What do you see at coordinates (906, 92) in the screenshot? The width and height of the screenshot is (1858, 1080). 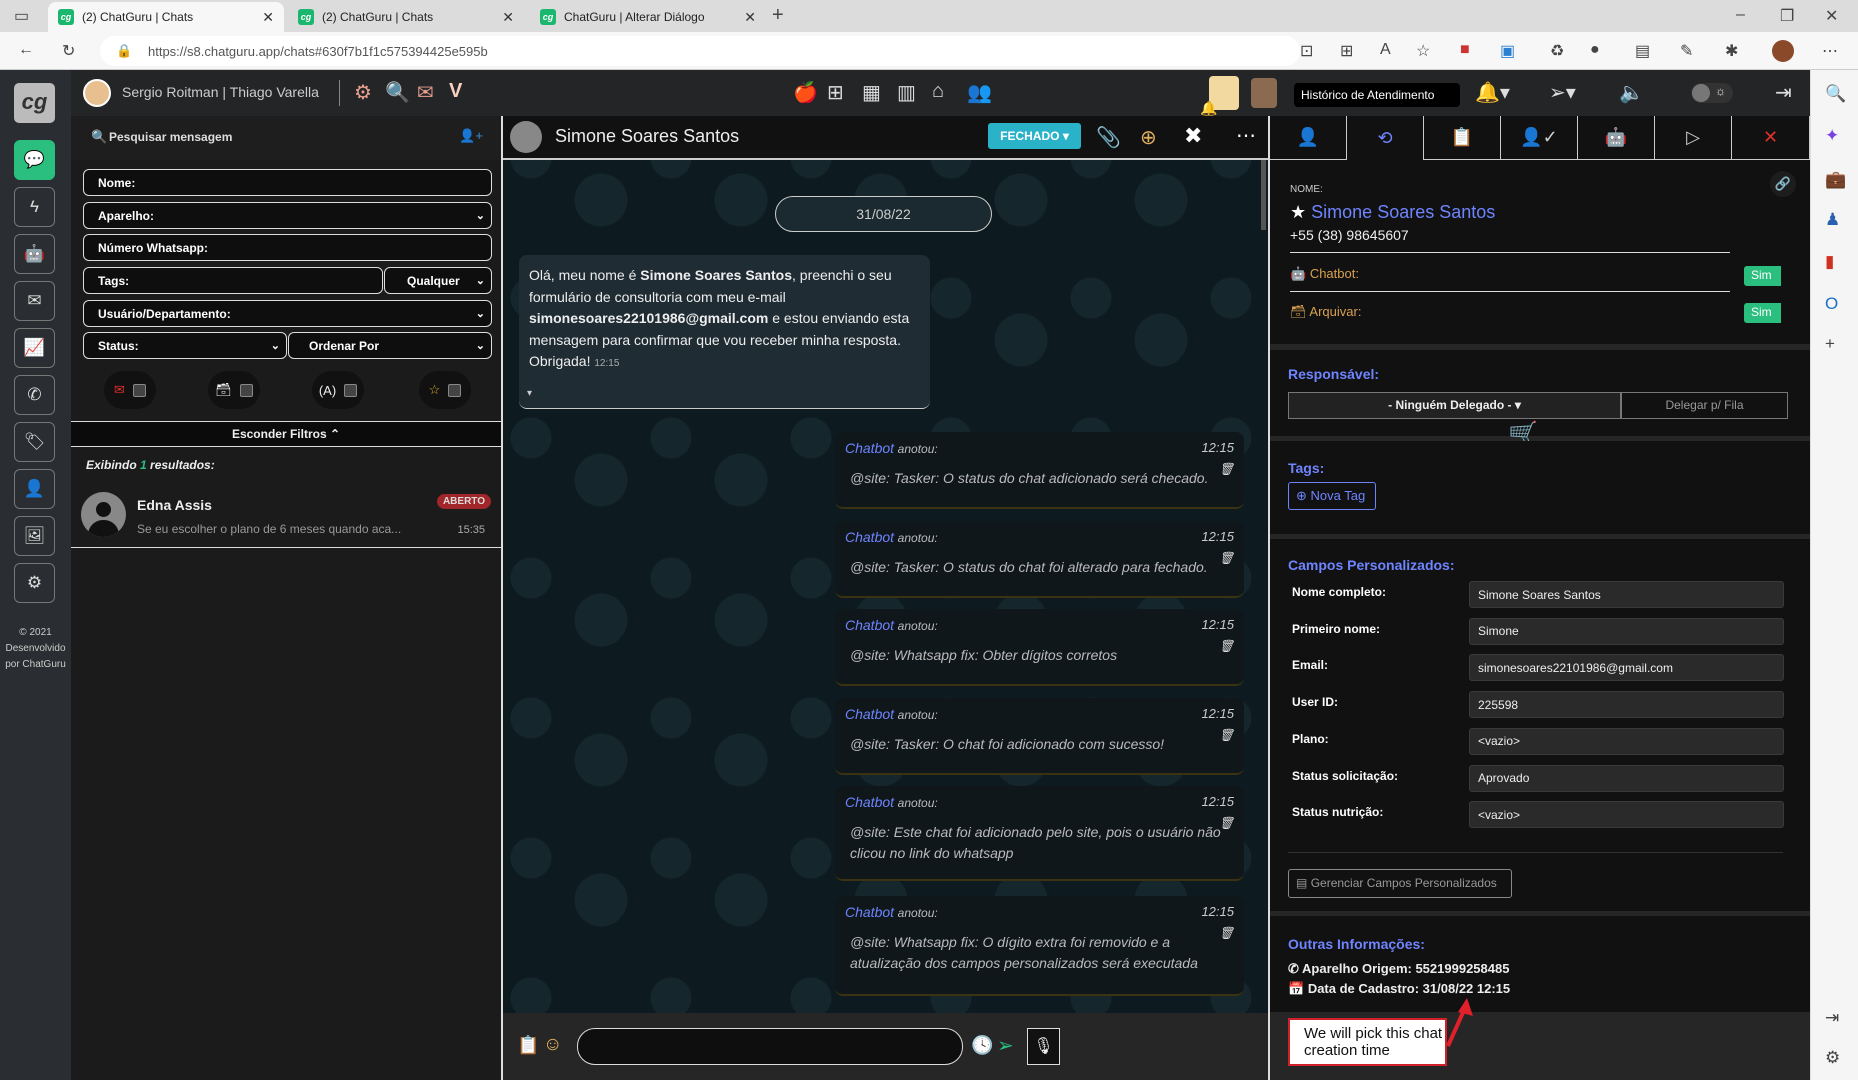 I see `bar-chart-icon: ▥` at bounding box center [906, 92].